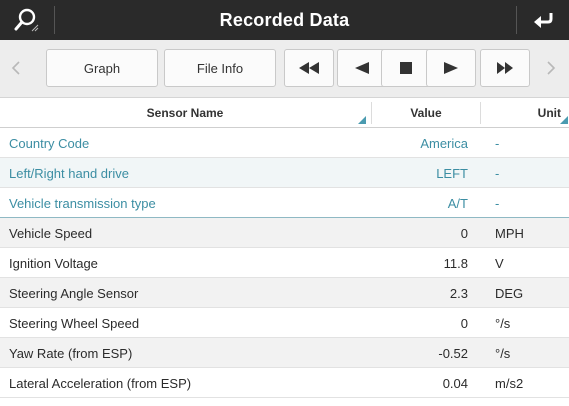  Describe the element at coordinates (284, 353) in the screenshot. I see `table-row: Yaw Rate (from ESP) -0.52 °/s` at that location.